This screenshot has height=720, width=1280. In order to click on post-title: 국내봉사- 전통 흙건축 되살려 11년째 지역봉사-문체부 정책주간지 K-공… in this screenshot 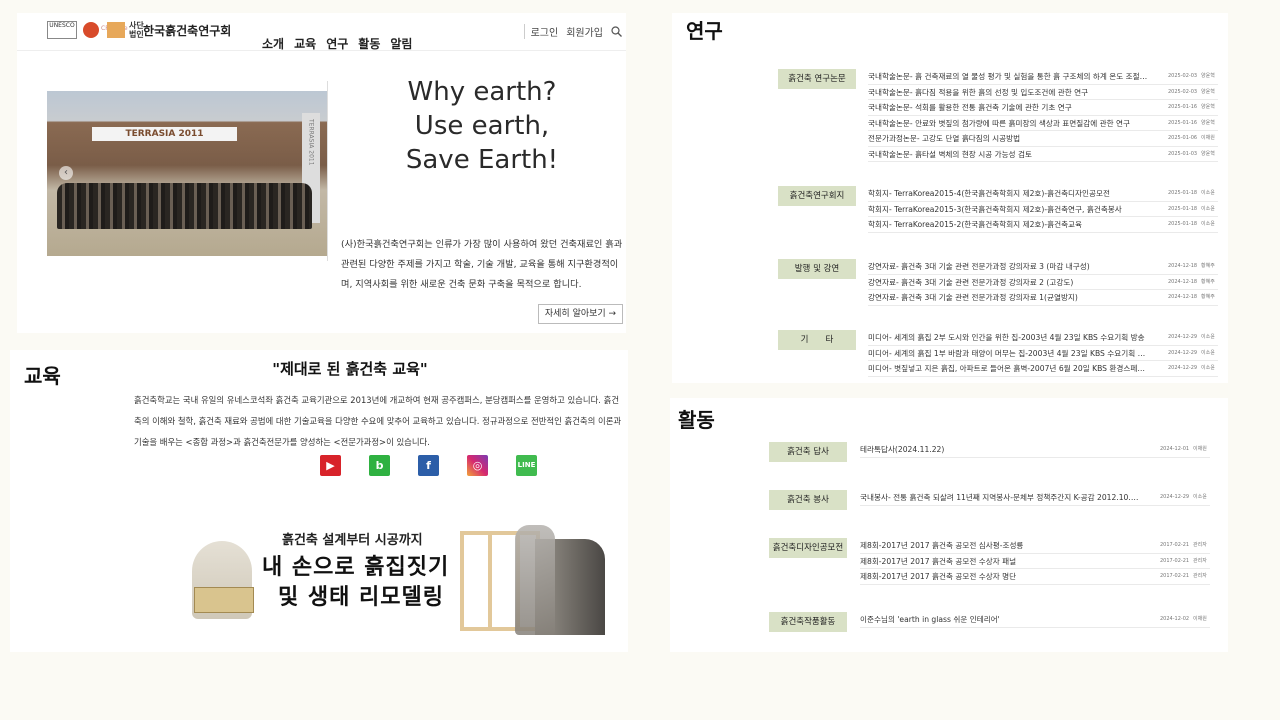, I will do `click(1000, 497)`.